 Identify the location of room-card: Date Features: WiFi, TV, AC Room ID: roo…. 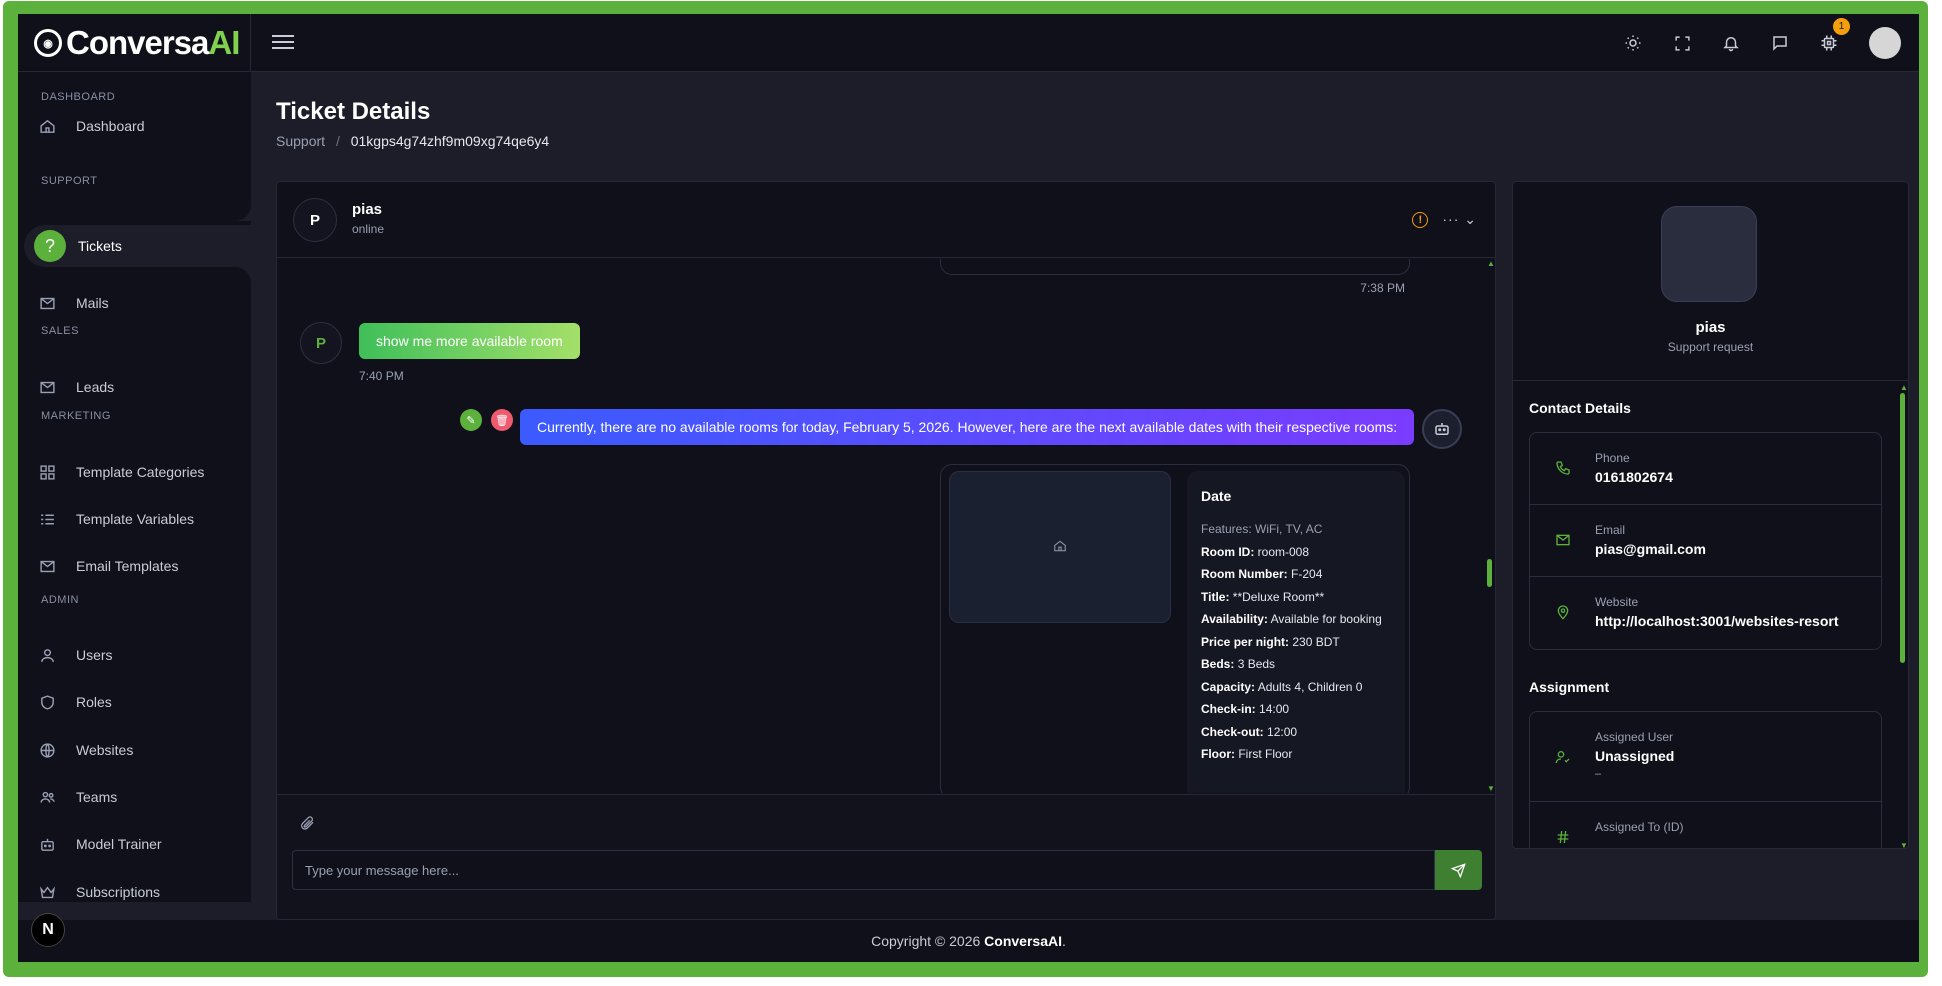
(1175, 628).